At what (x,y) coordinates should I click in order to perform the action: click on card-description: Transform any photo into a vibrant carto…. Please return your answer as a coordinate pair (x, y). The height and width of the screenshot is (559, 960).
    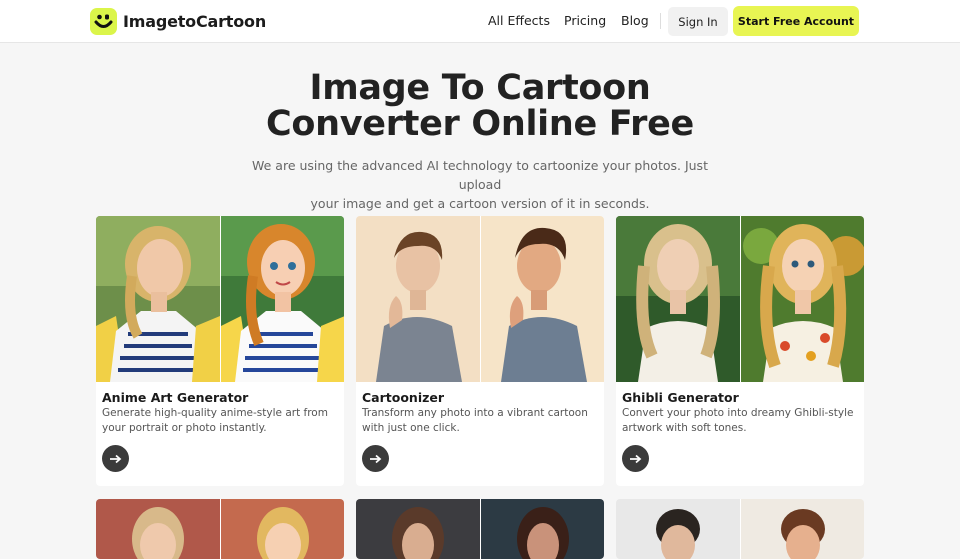
    Looking at the image, I should click on (475, 420).